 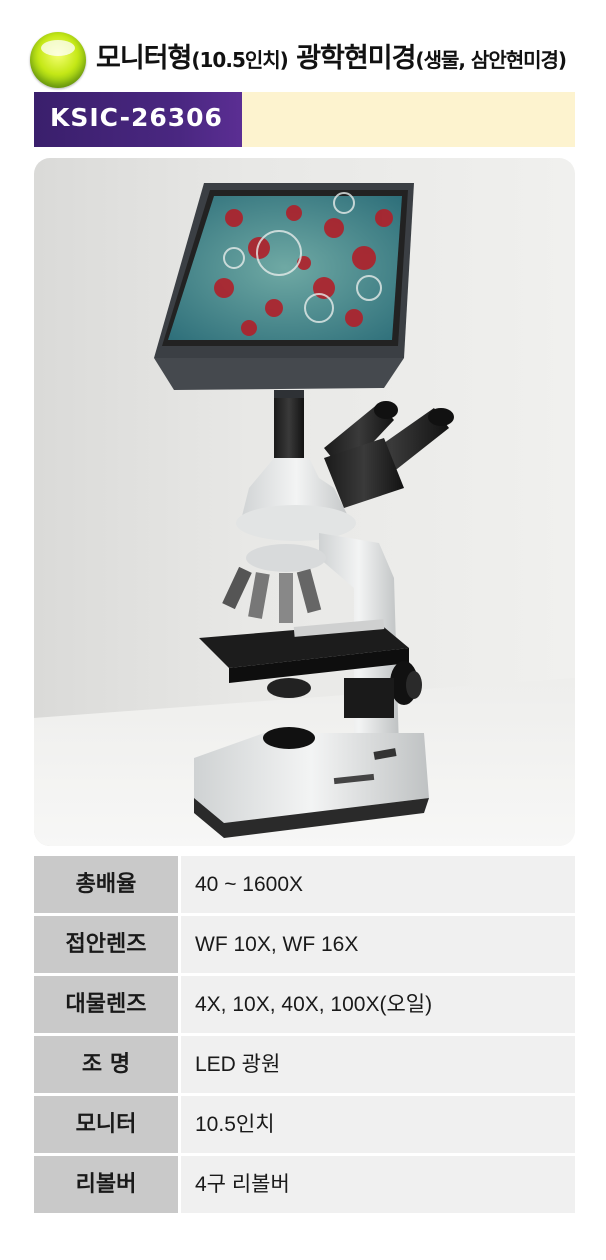 I want to click on spec-row: 총배율 40 ~ 1600X, so click(x=304, y=884).